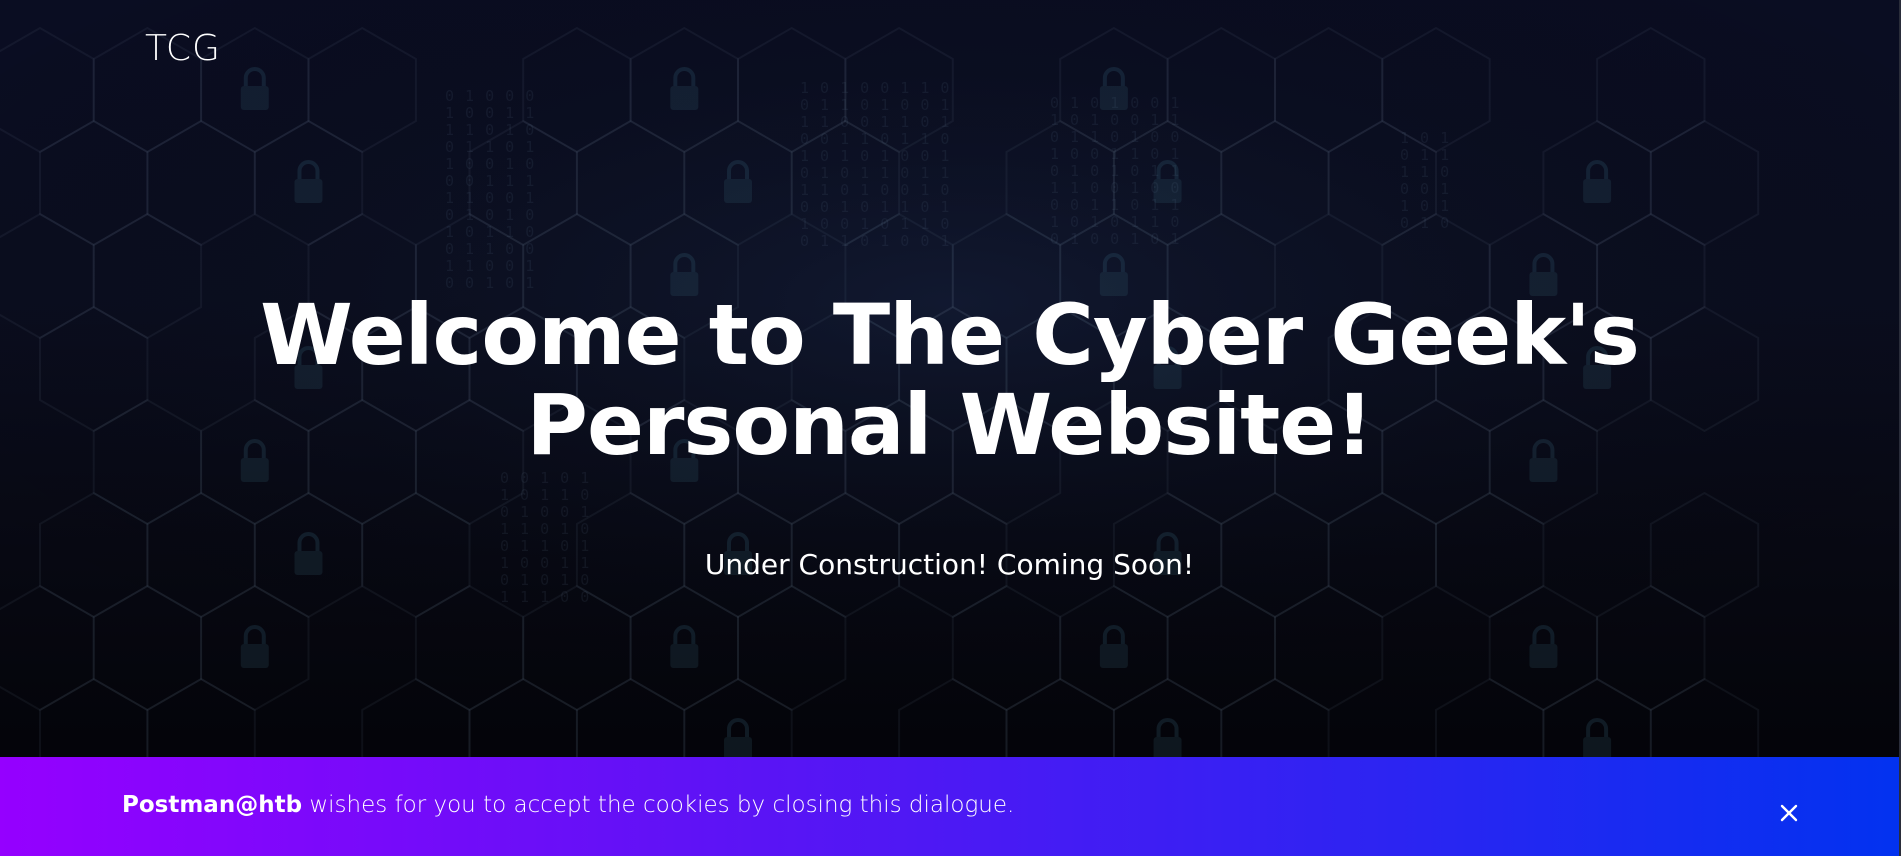  Describe the element at coordinates (1425, 180) in the screenshot. I see `binary-code-column: 1 0 1 0 1 1 1 1 0 0 0 1 1 0 1 0 1 0` at that location.